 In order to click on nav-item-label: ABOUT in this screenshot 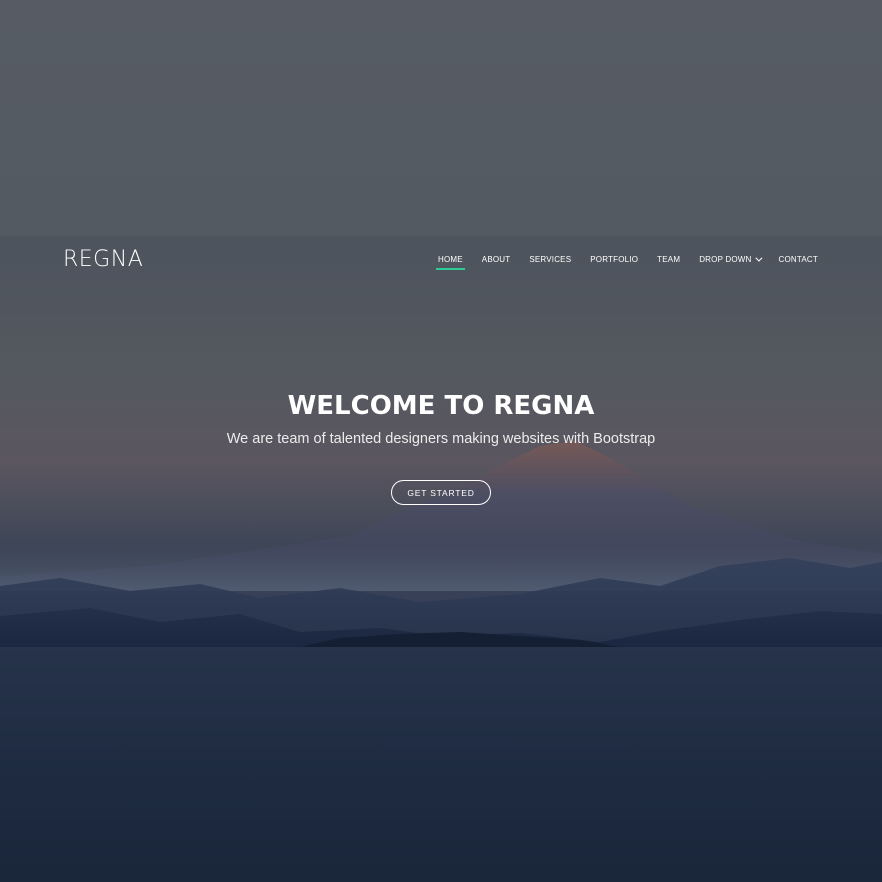, I will do `click(496, 259)`.